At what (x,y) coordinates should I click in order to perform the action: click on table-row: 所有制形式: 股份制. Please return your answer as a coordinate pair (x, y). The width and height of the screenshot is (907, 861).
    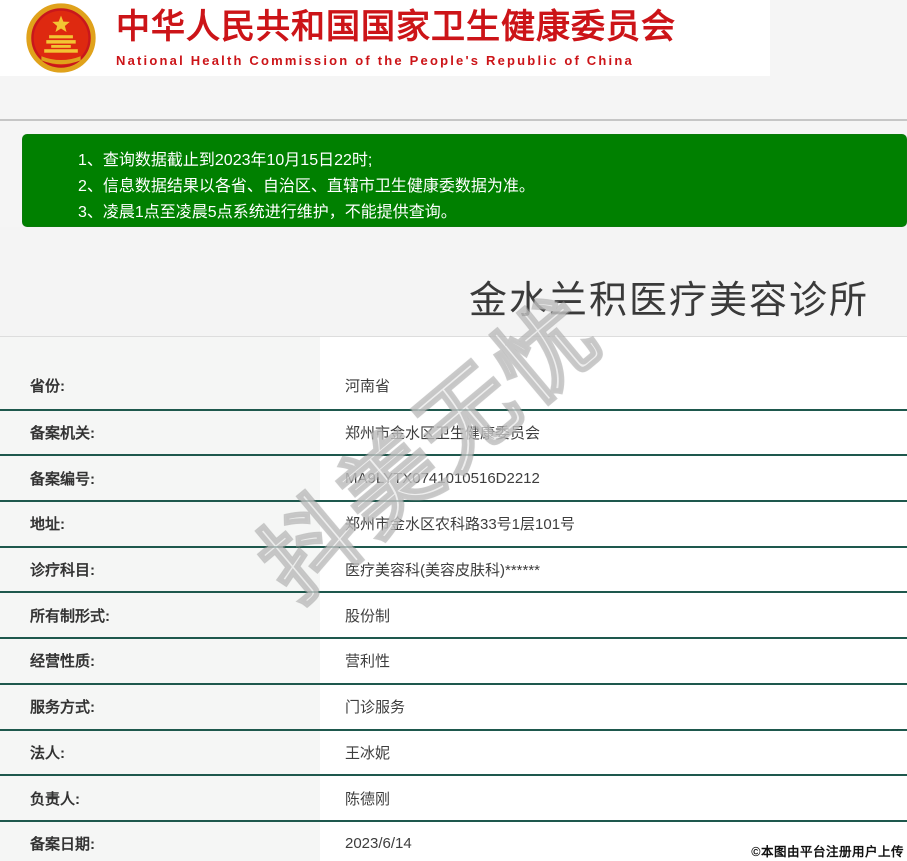
    Looking at the image, I should click on (453, 614).